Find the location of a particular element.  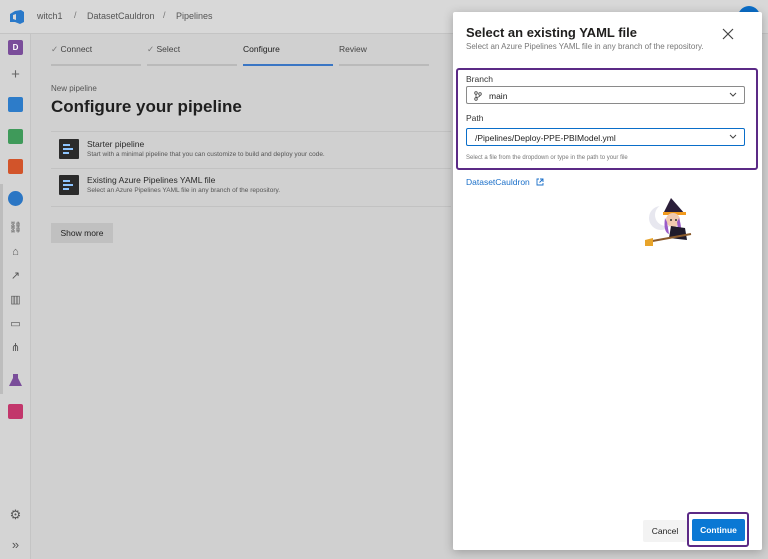

step-review: Review is located at coordinates (384, 55).